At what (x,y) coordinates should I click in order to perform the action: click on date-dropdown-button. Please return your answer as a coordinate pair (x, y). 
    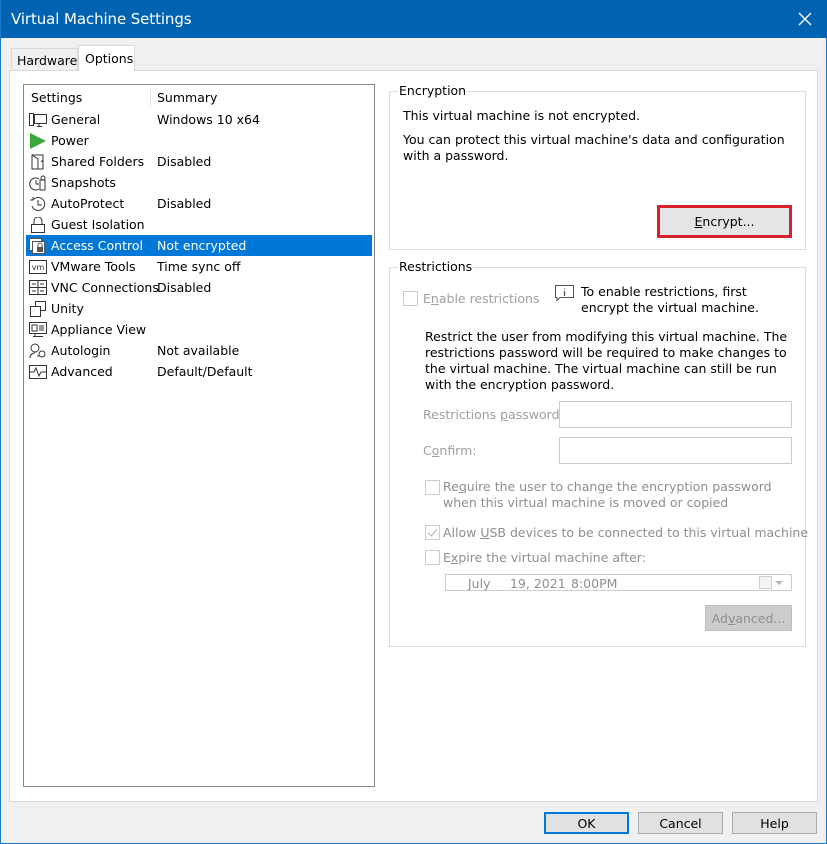
    Looking at the image, I should click on (774, 582).